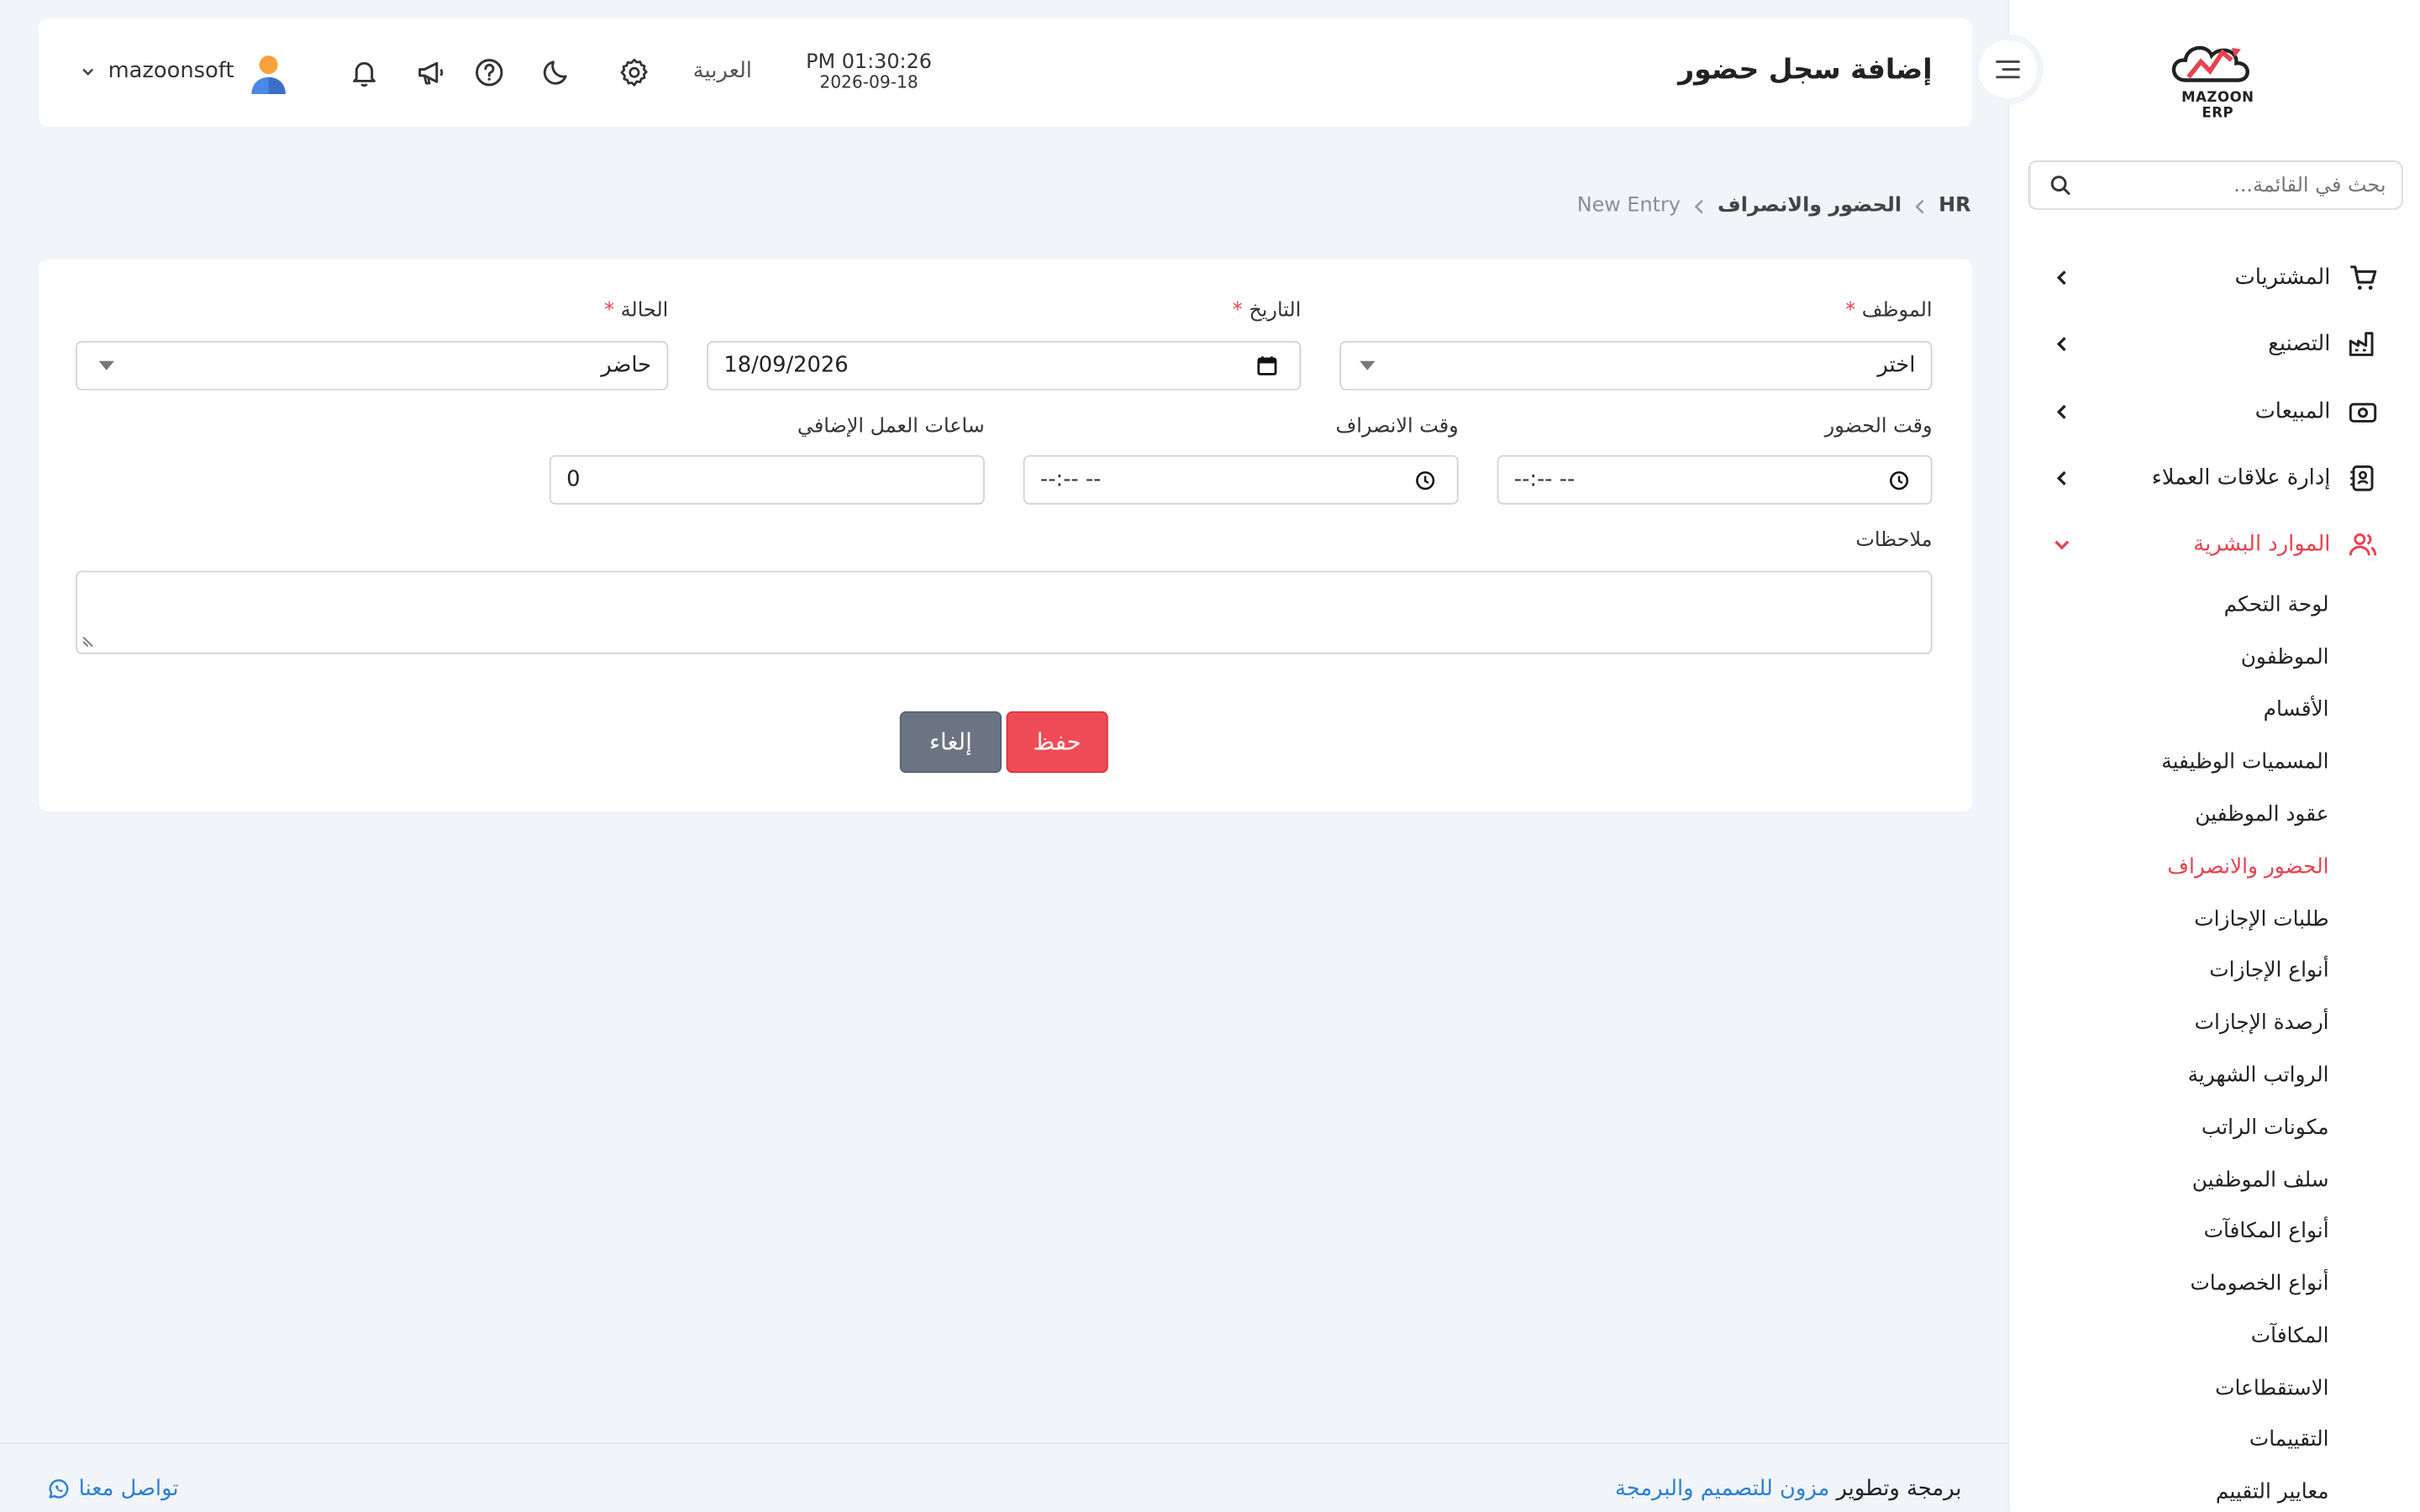 The height and width of the screenshot is (1512, 2420). Describe the element at coordinates (2276, 604) in the screenshot. I see `submenu-dashboard: لوحة التحكم` at that location.